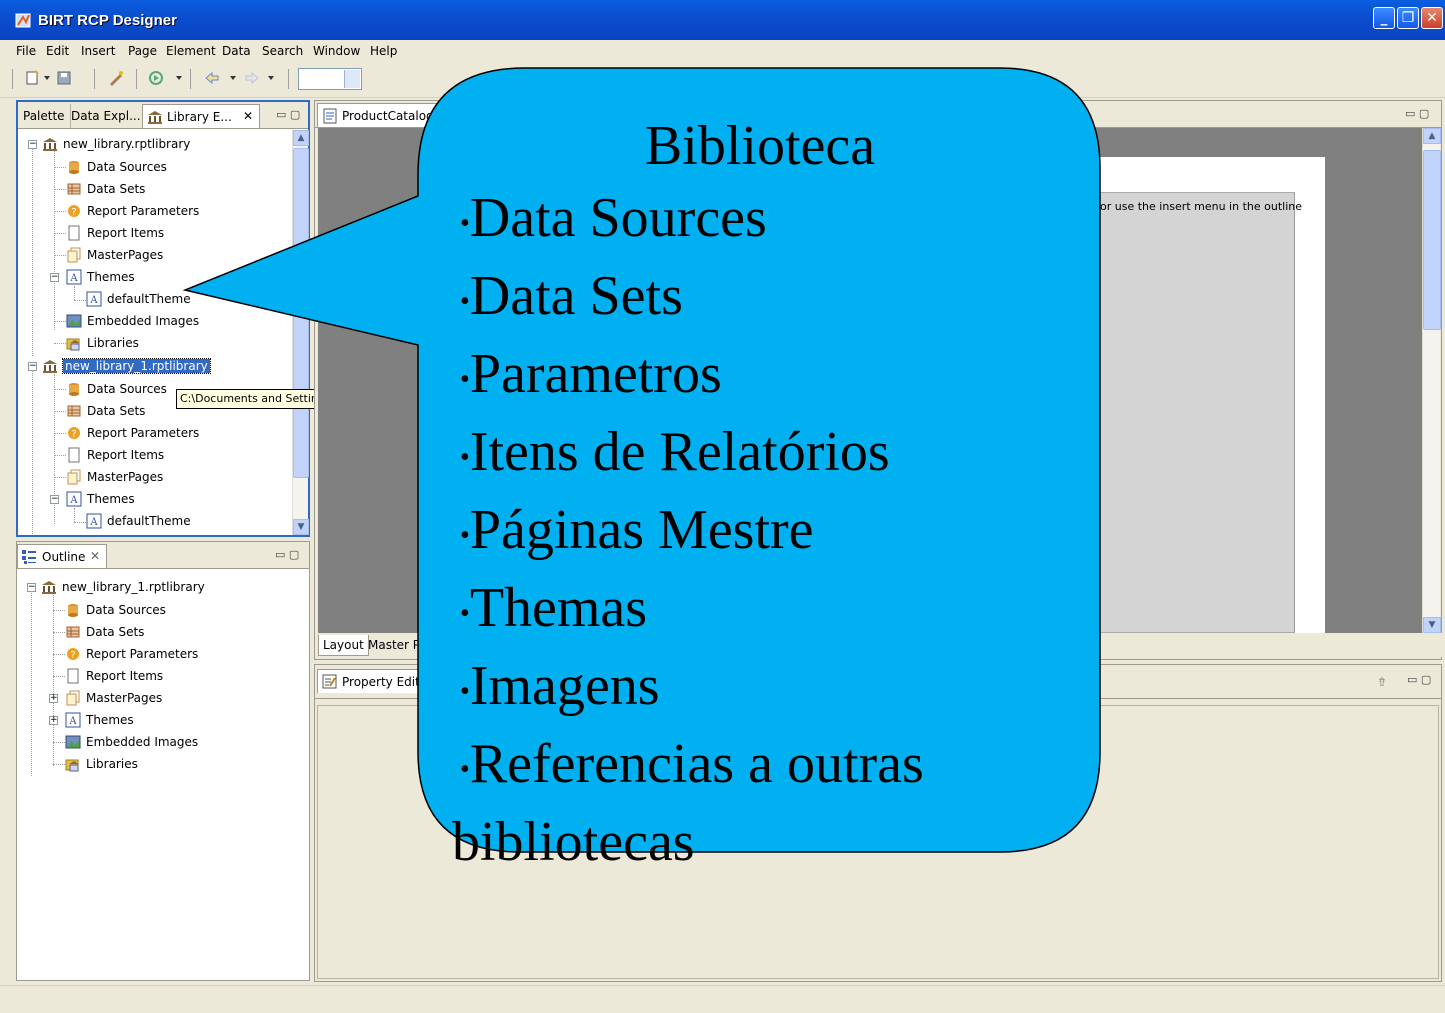 This screenshot has width=1445, height=1013. I want to click on outline-node-data-sets: Data Sets, so click(104, 633).